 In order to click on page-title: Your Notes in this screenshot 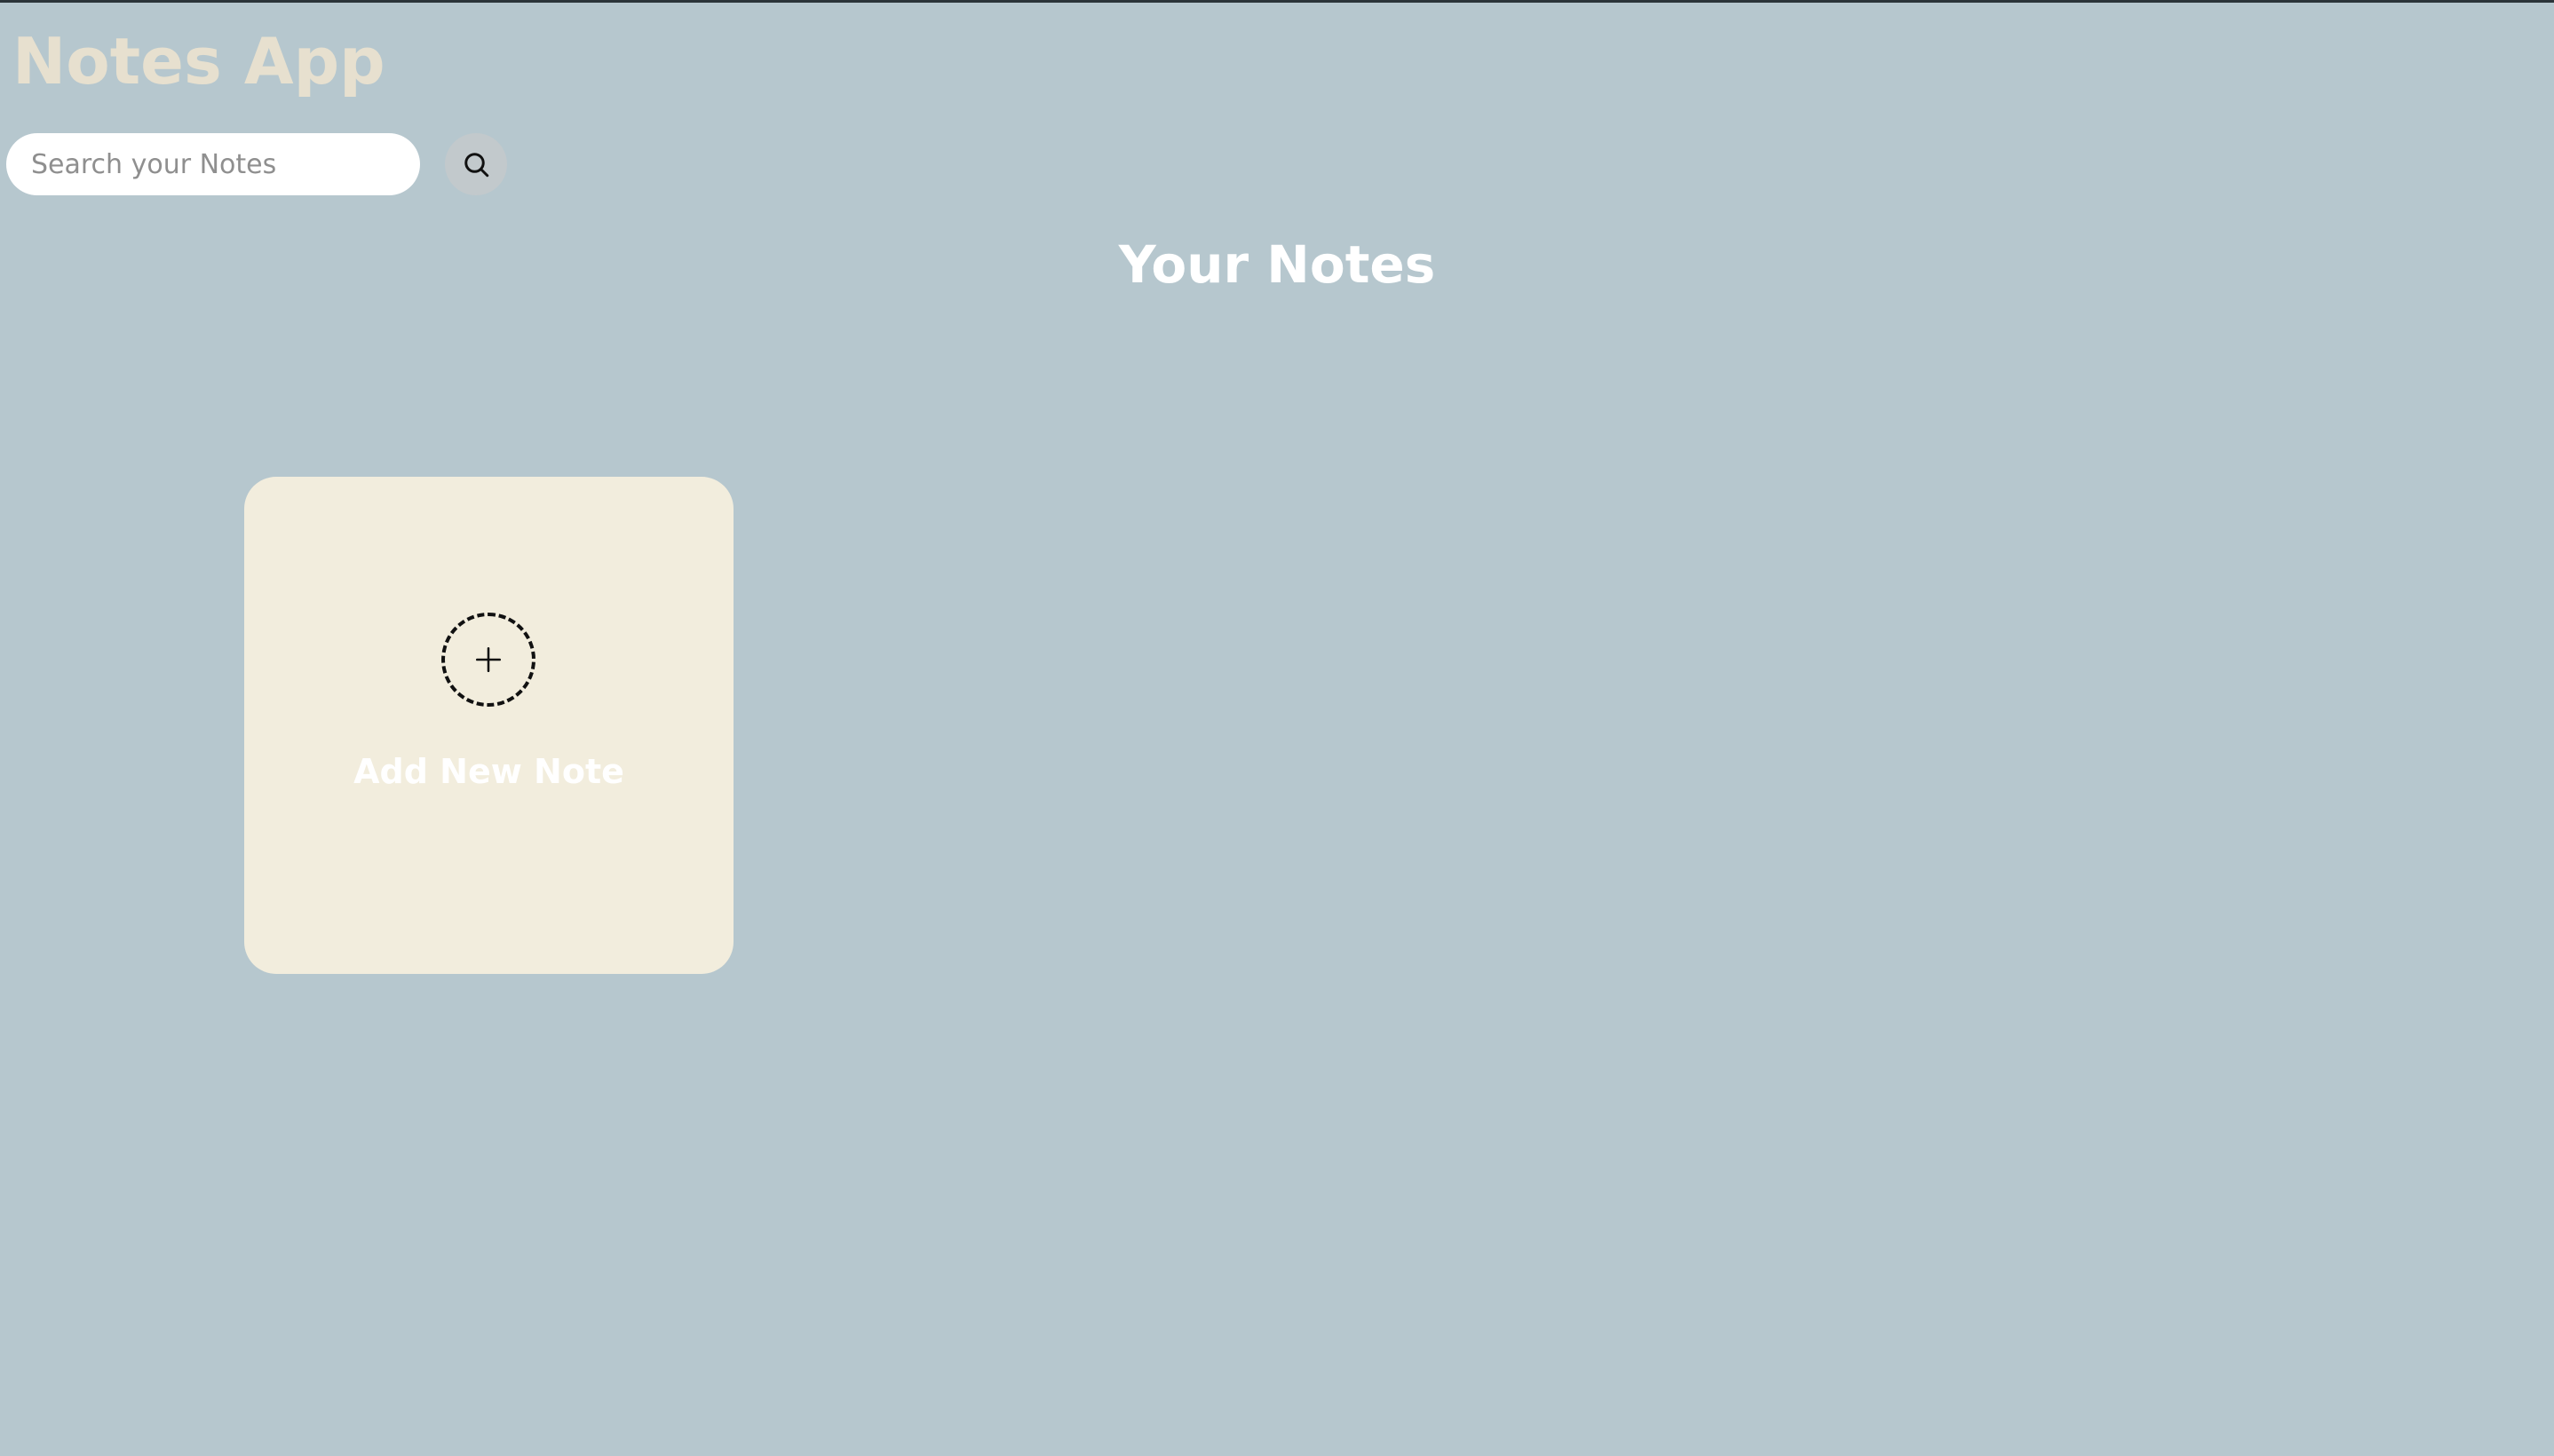, I will do `click(1277, 264)`.